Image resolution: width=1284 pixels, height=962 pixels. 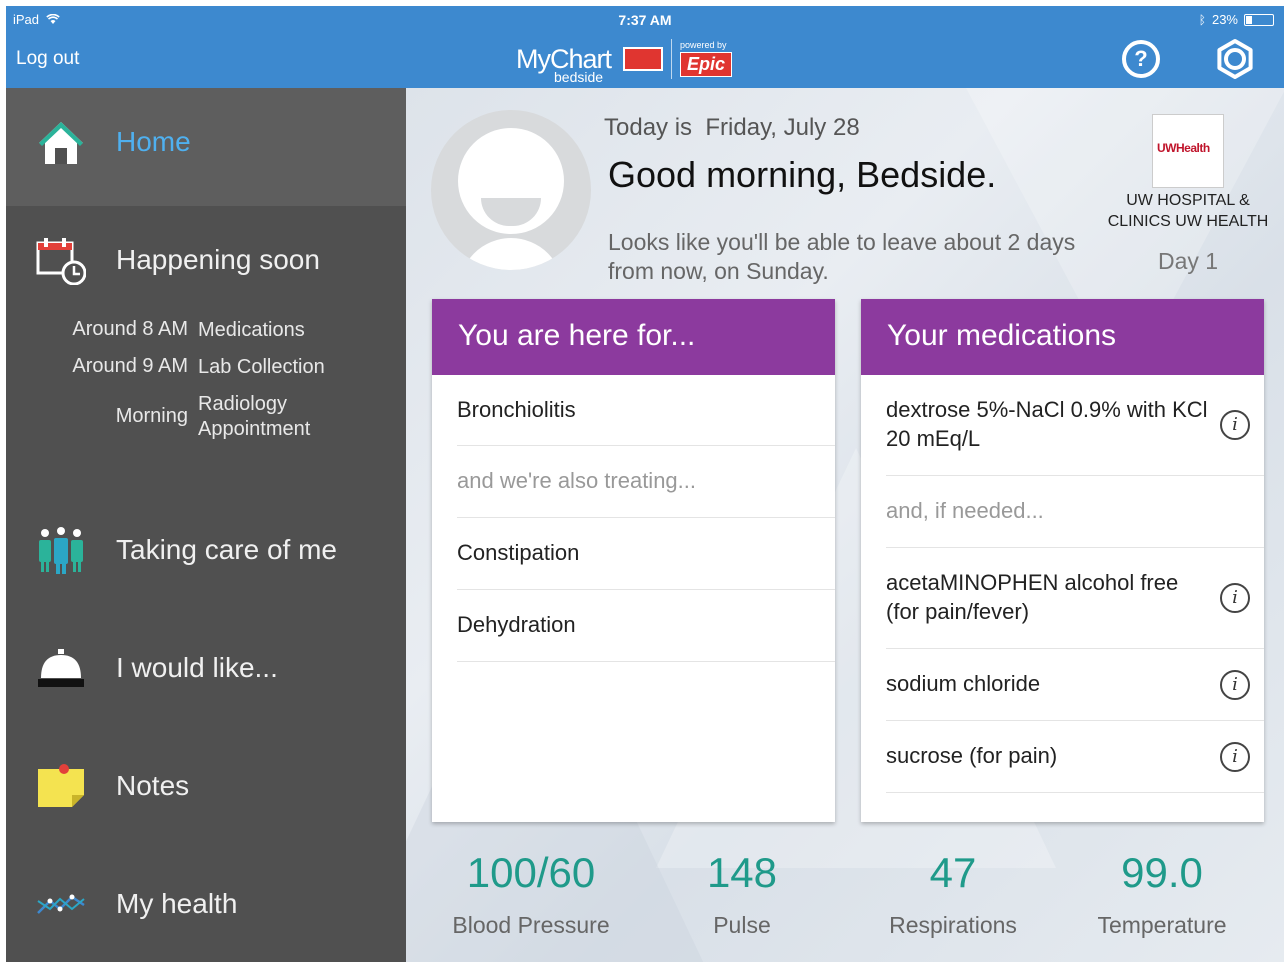 What do you see at coordinates (130, 329) in the screenshot?
I see `soon-time: Around 8 AM` at bounding box center [130, 329].